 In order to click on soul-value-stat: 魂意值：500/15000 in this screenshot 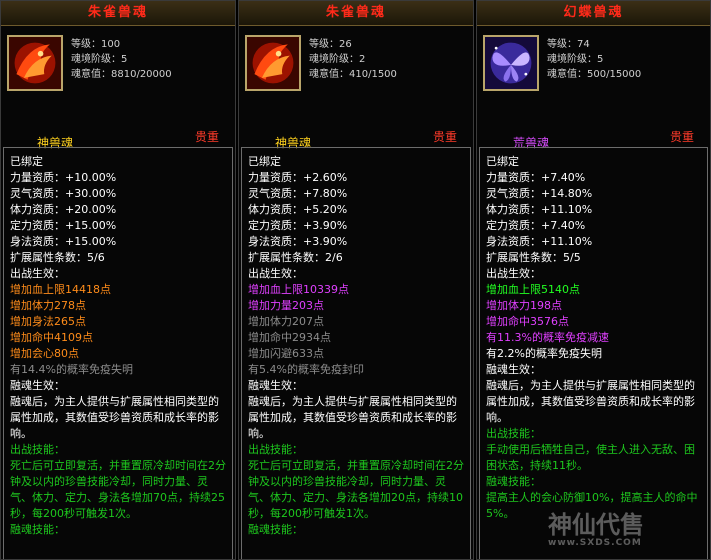, I will do `click(594, 74)`.